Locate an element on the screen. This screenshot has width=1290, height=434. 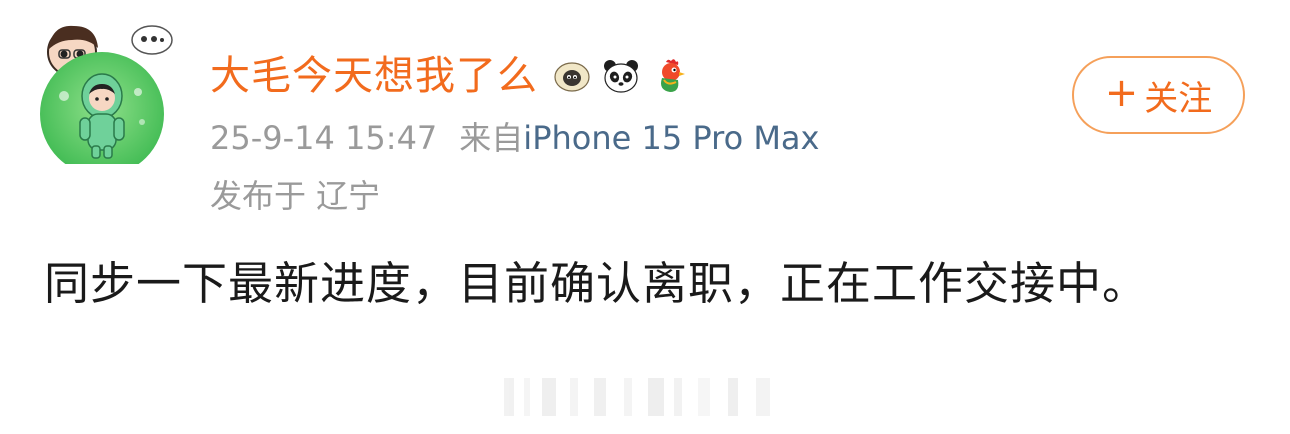
username: 大毛今天想我了么 is located at coordinates (374, 76).